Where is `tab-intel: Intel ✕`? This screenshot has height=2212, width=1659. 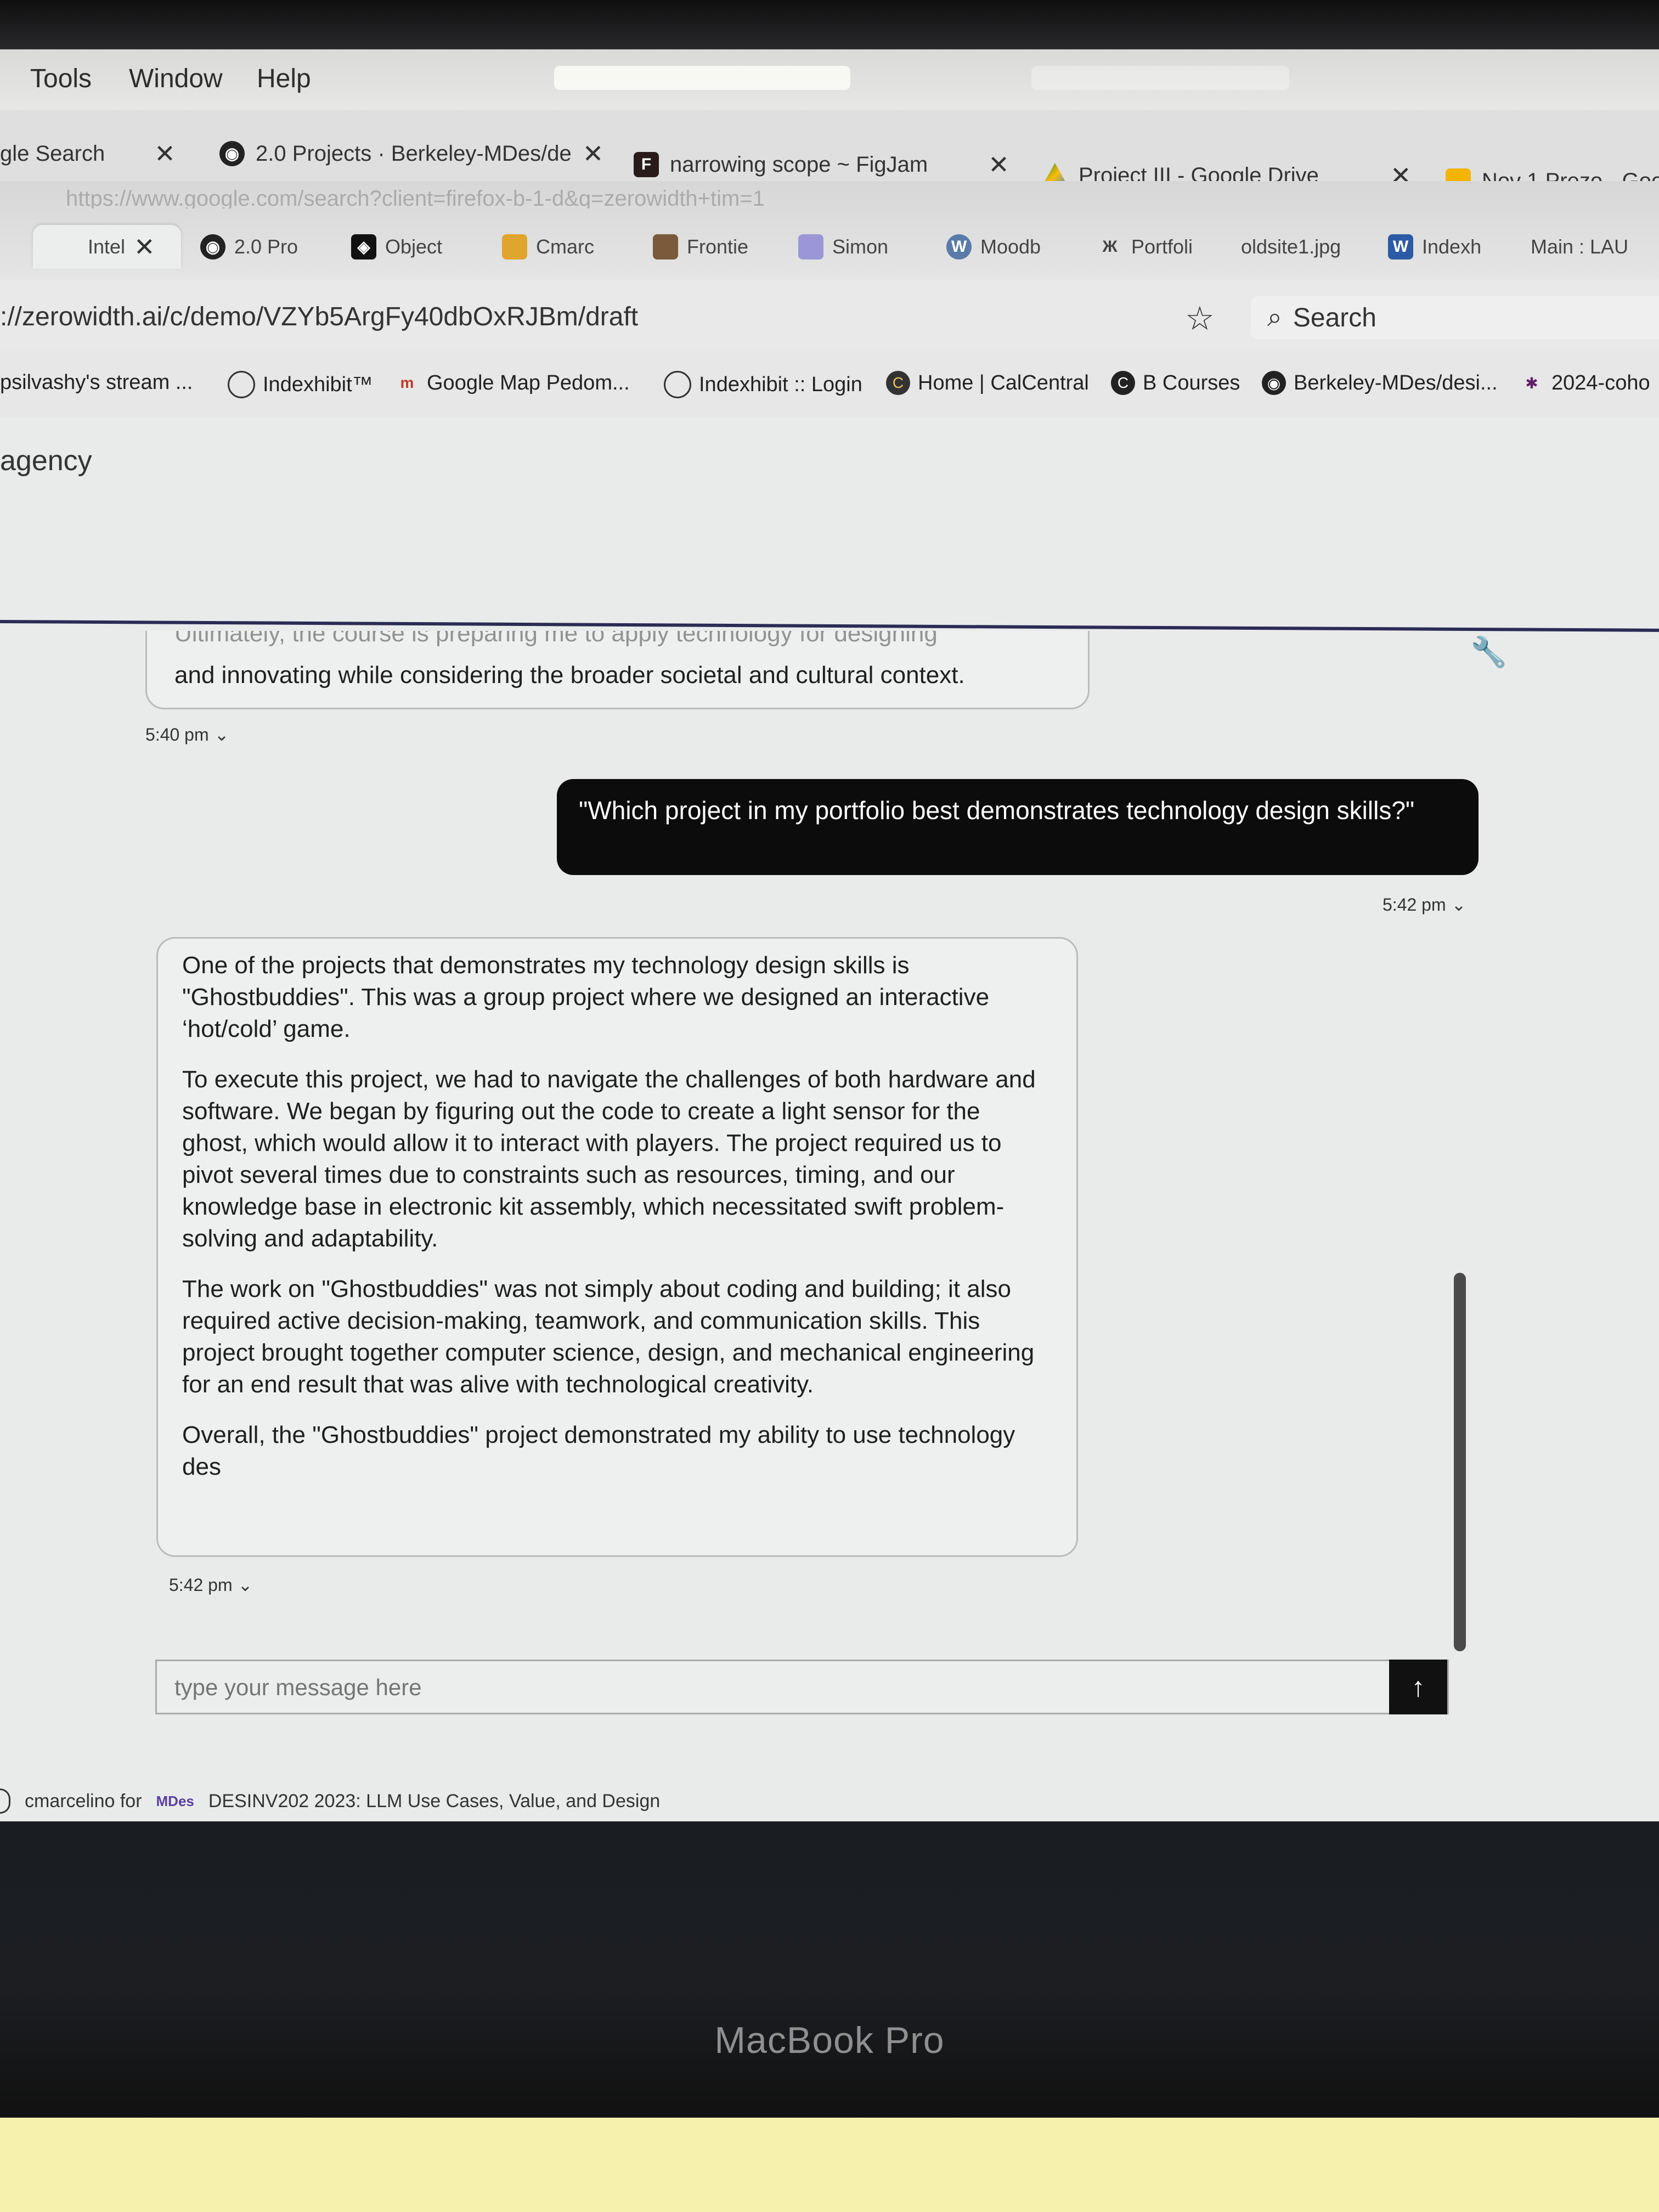
tab-intel: Intel ✕ is located at coordinates (107, 247).